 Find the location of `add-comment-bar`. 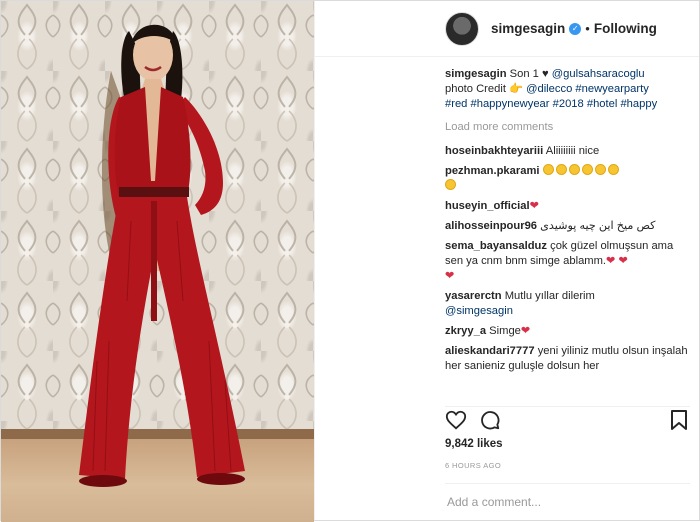

add-comment-bar is located at coordinates (567, 501).